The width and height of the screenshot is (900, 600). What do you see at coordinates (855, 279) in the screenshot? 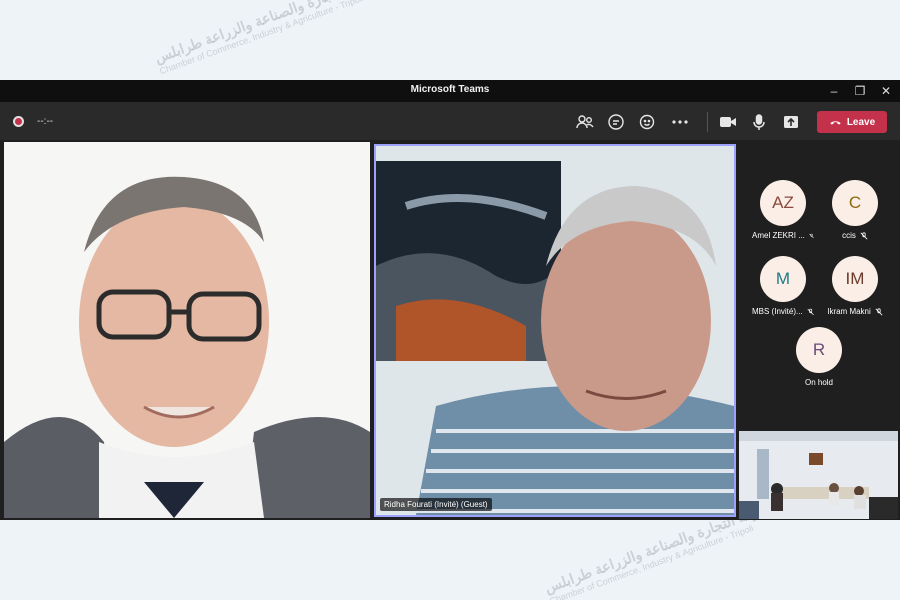
I see `avatar: IM` at bounding box center [855, 279].